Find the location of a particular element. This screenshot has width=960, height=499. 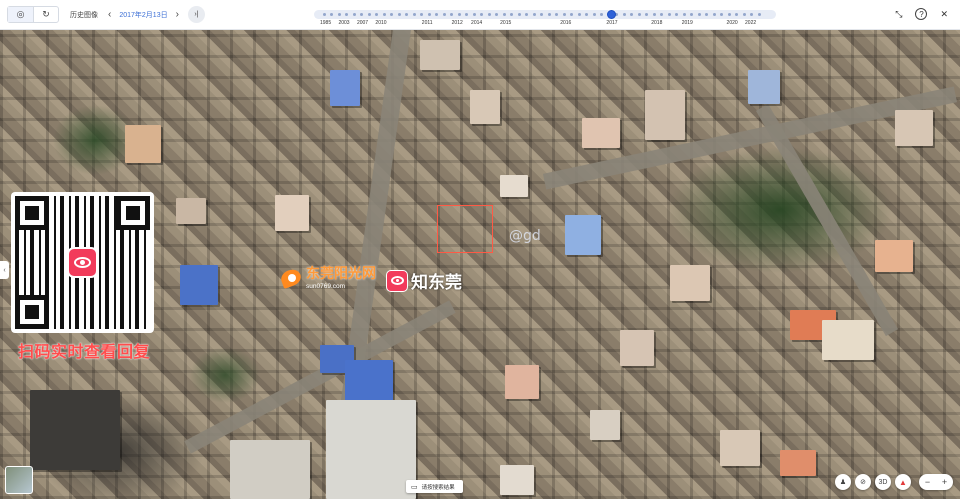

close-icon: ✕ is located at coordinates (944, 14).